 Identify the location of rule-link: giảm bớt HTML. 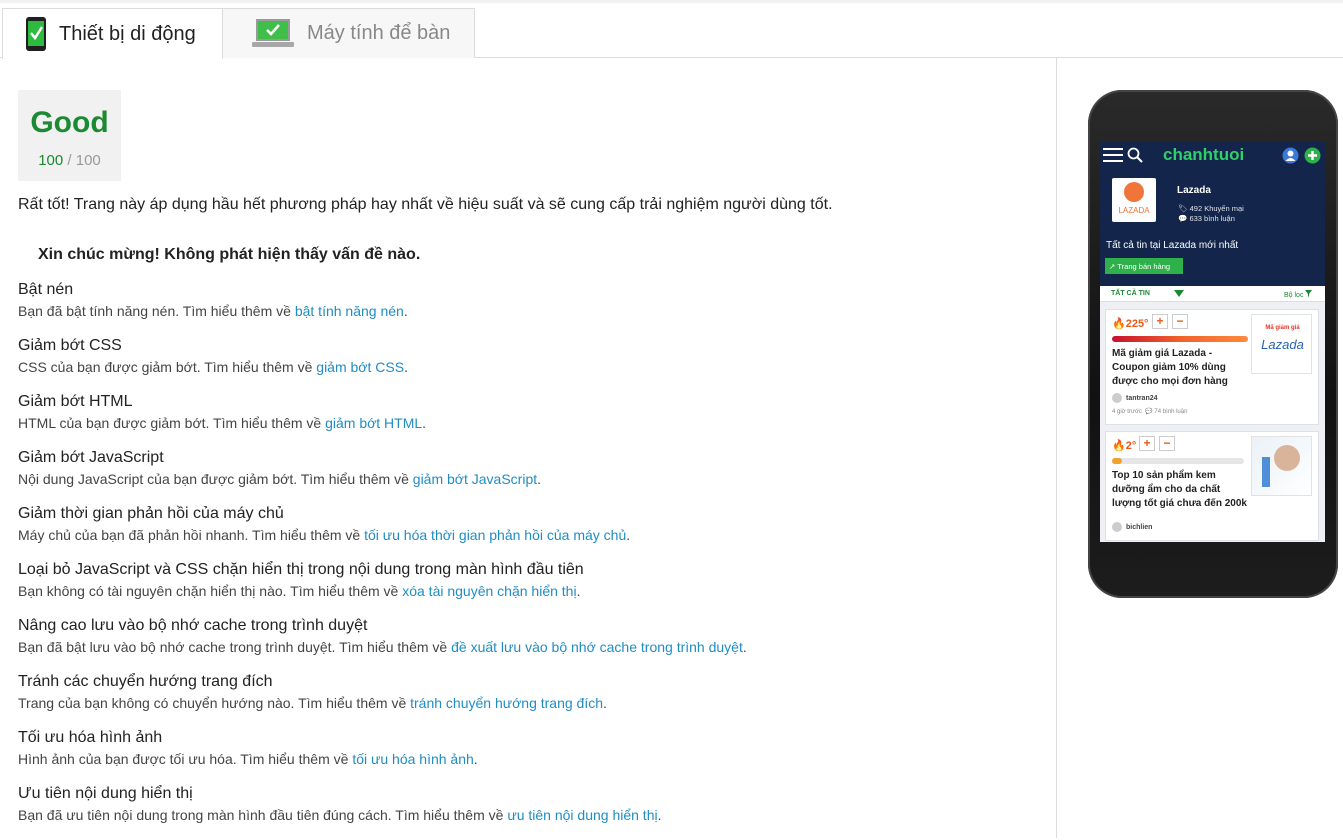
(373, 423).